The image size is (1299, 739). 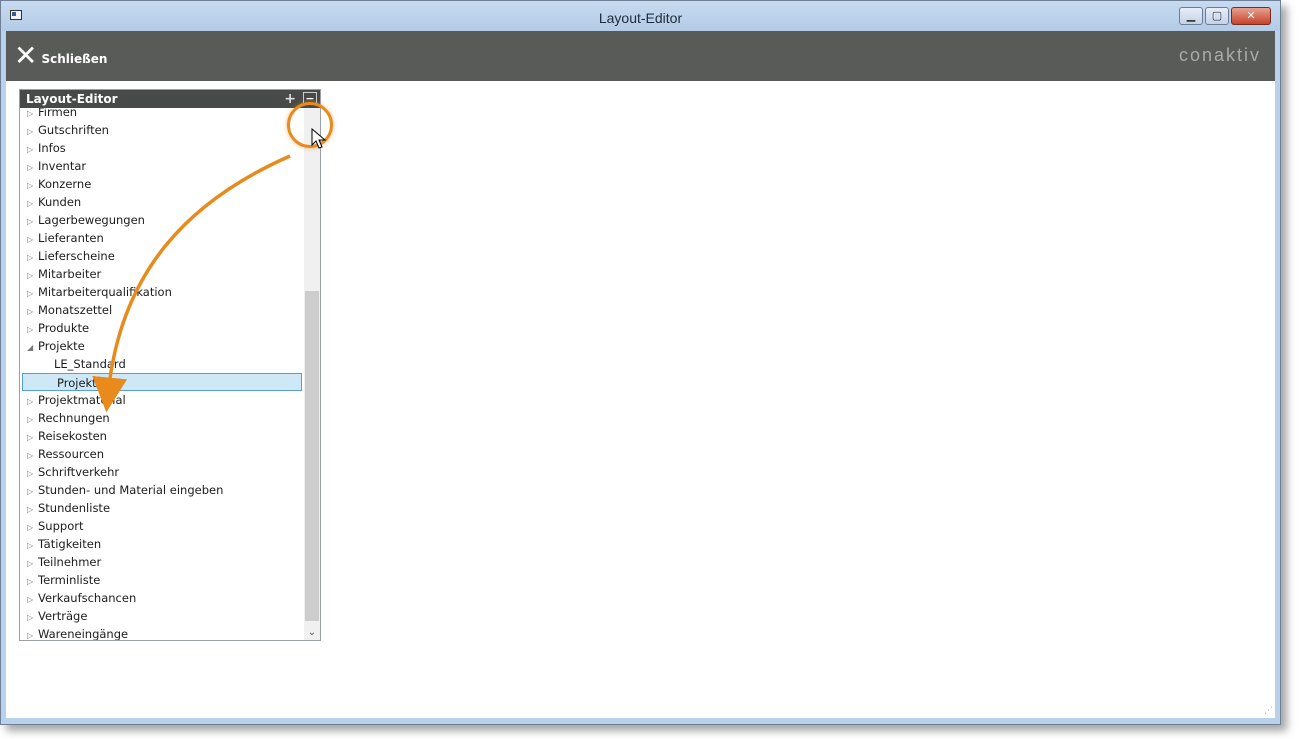 I want to click on close-button-label: Schließen, so click(x=74, y=59).